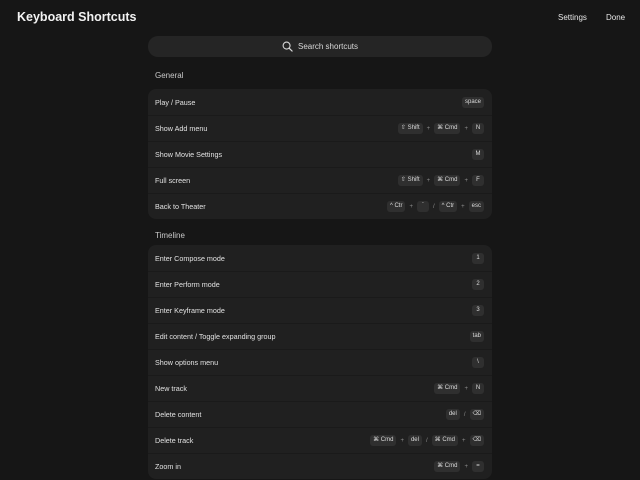 The width and height of the screenshot is (640, 480). What do you see at coordinates (180, 206) in the screenshot?
I see `shortcut-label: Back to Theater` at bounding box center [180, 206].